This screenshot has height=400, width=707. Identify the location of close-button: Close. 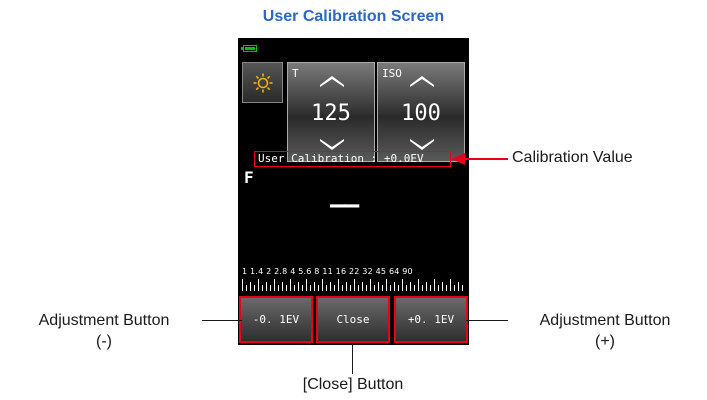
(353, 319).